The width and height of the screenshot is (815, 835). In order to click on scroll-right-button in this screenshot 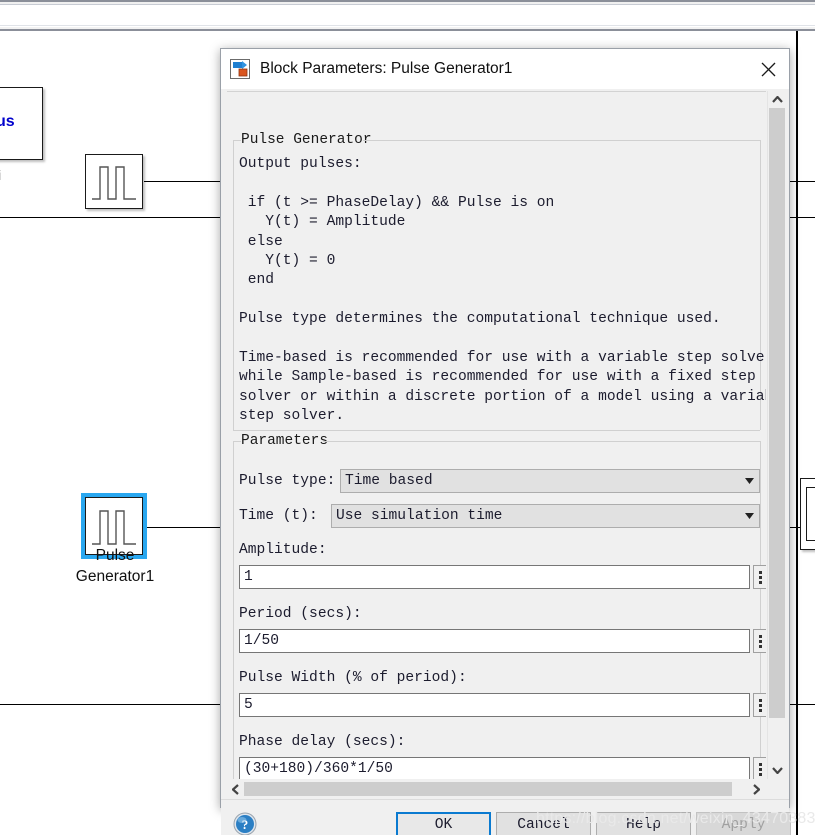, I will do `click(756, 789)`.